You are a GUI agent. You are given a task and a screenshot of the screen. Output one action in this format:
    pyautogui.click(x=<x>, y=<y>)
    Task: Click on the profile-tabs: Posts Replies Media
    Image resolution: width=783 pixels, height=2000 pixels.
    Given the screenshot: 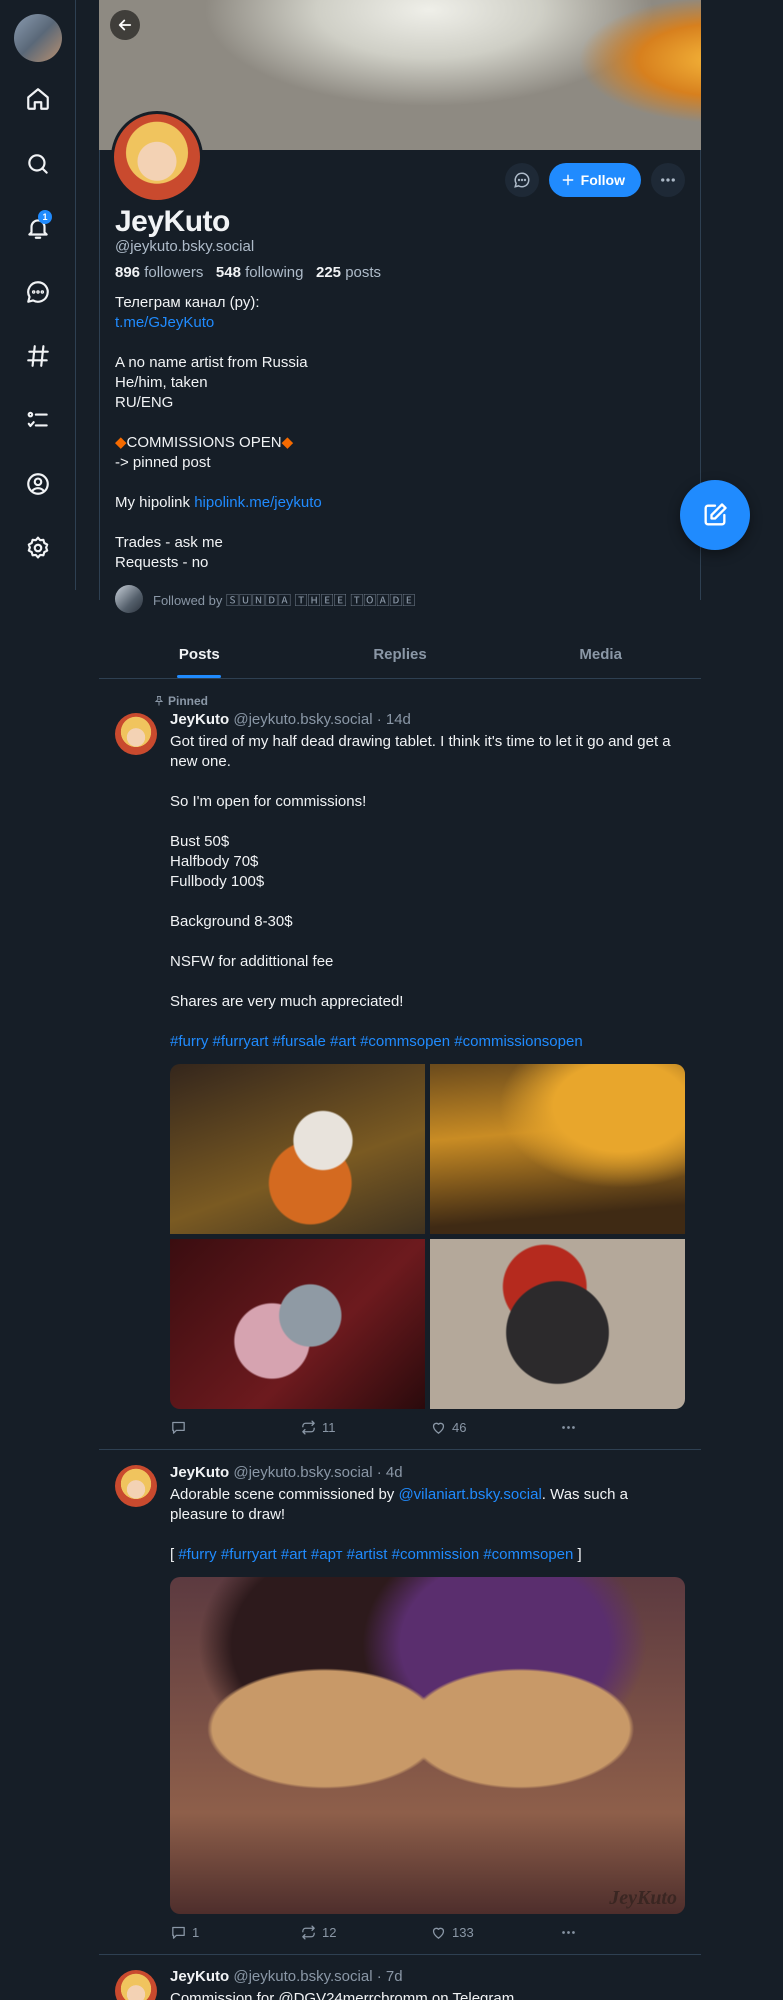 What is the action you would take?
    pyautogui.click(x=400, y=655)
    